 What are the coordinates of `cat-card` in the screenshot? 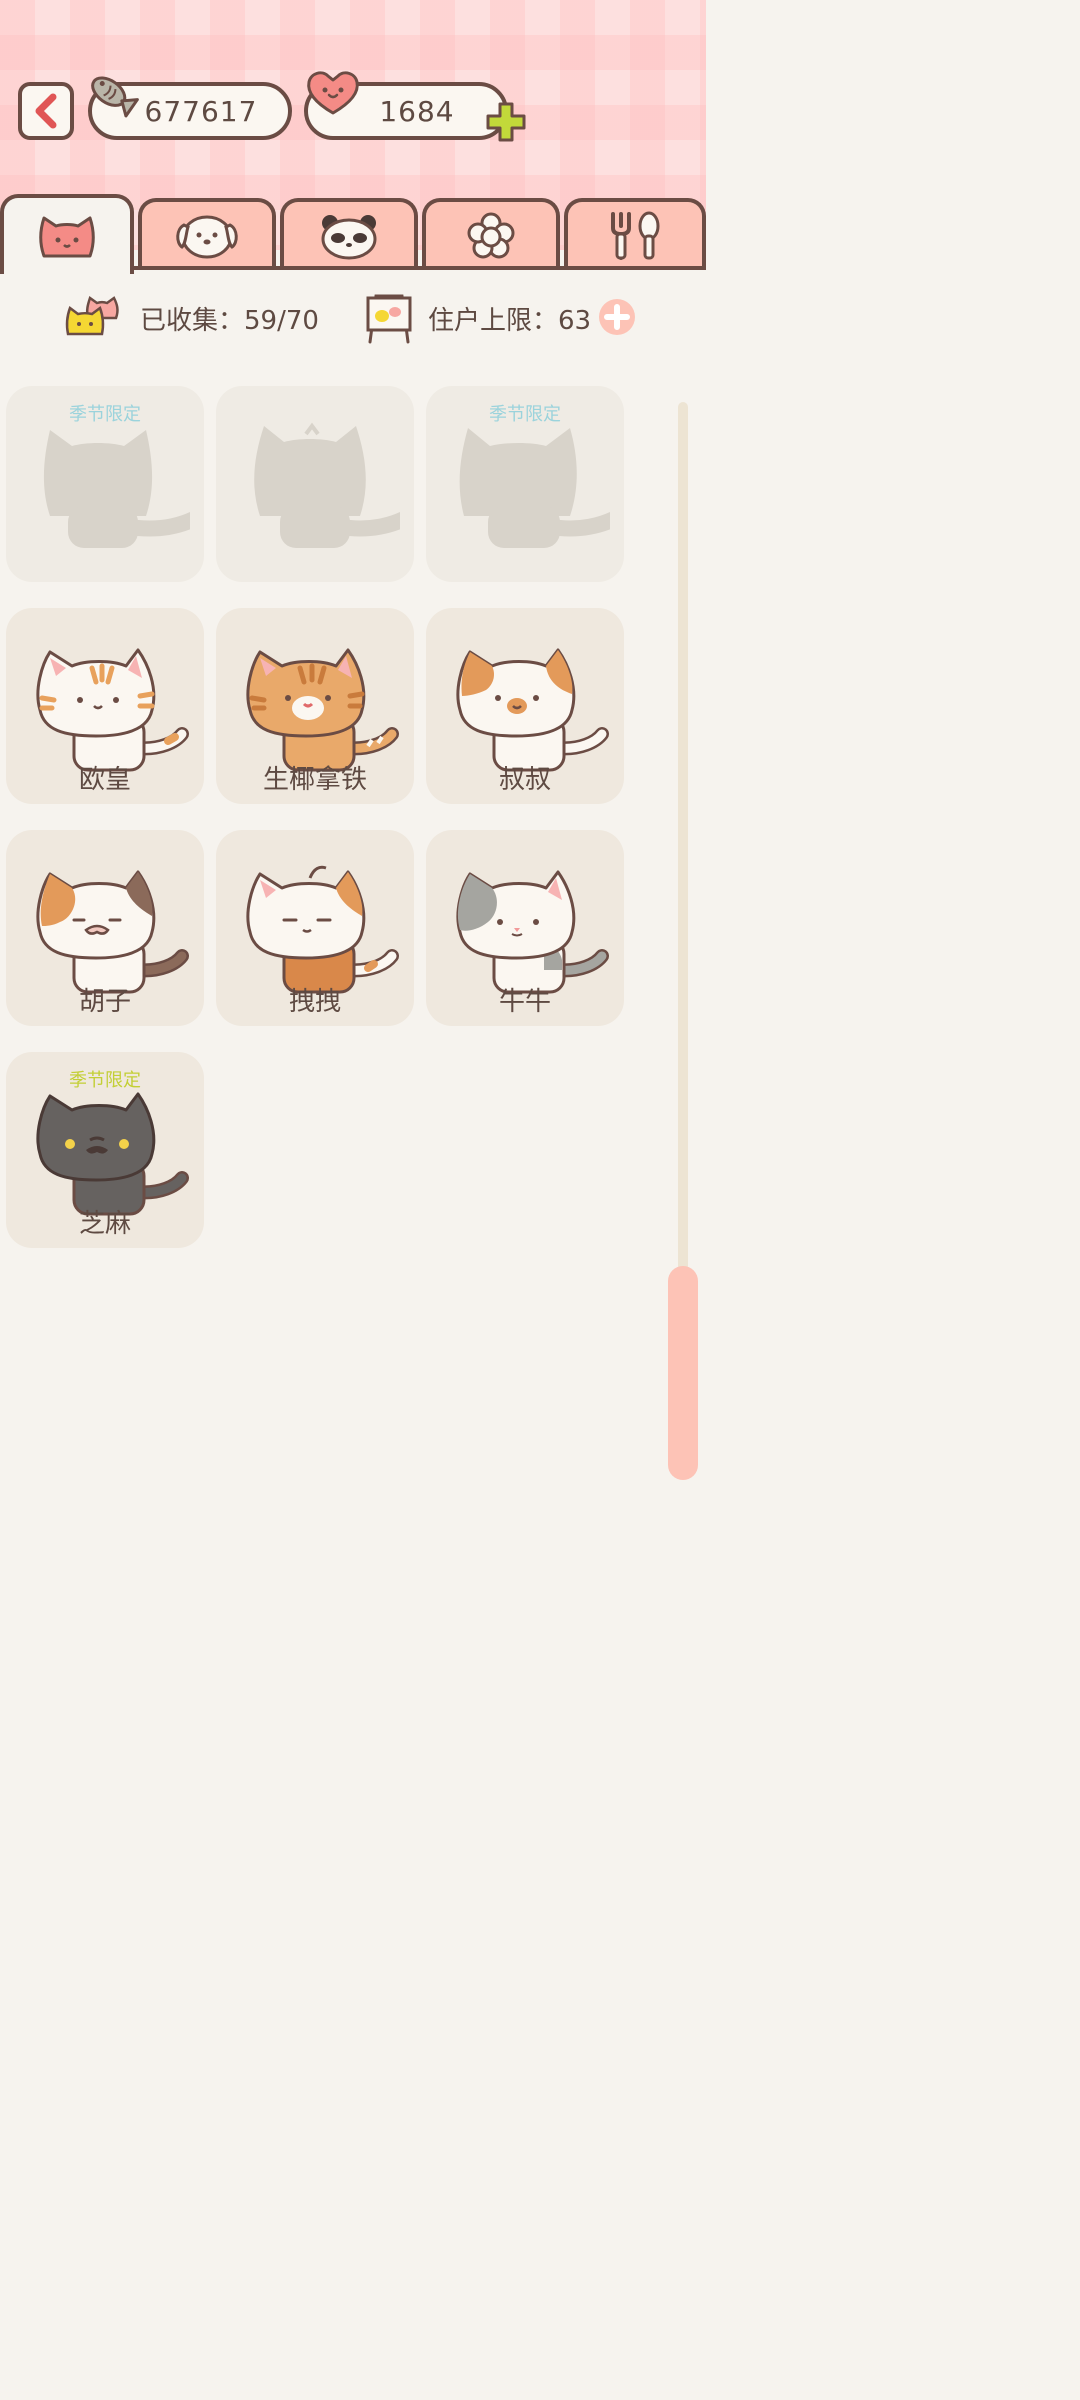 It's located at (315, 484).